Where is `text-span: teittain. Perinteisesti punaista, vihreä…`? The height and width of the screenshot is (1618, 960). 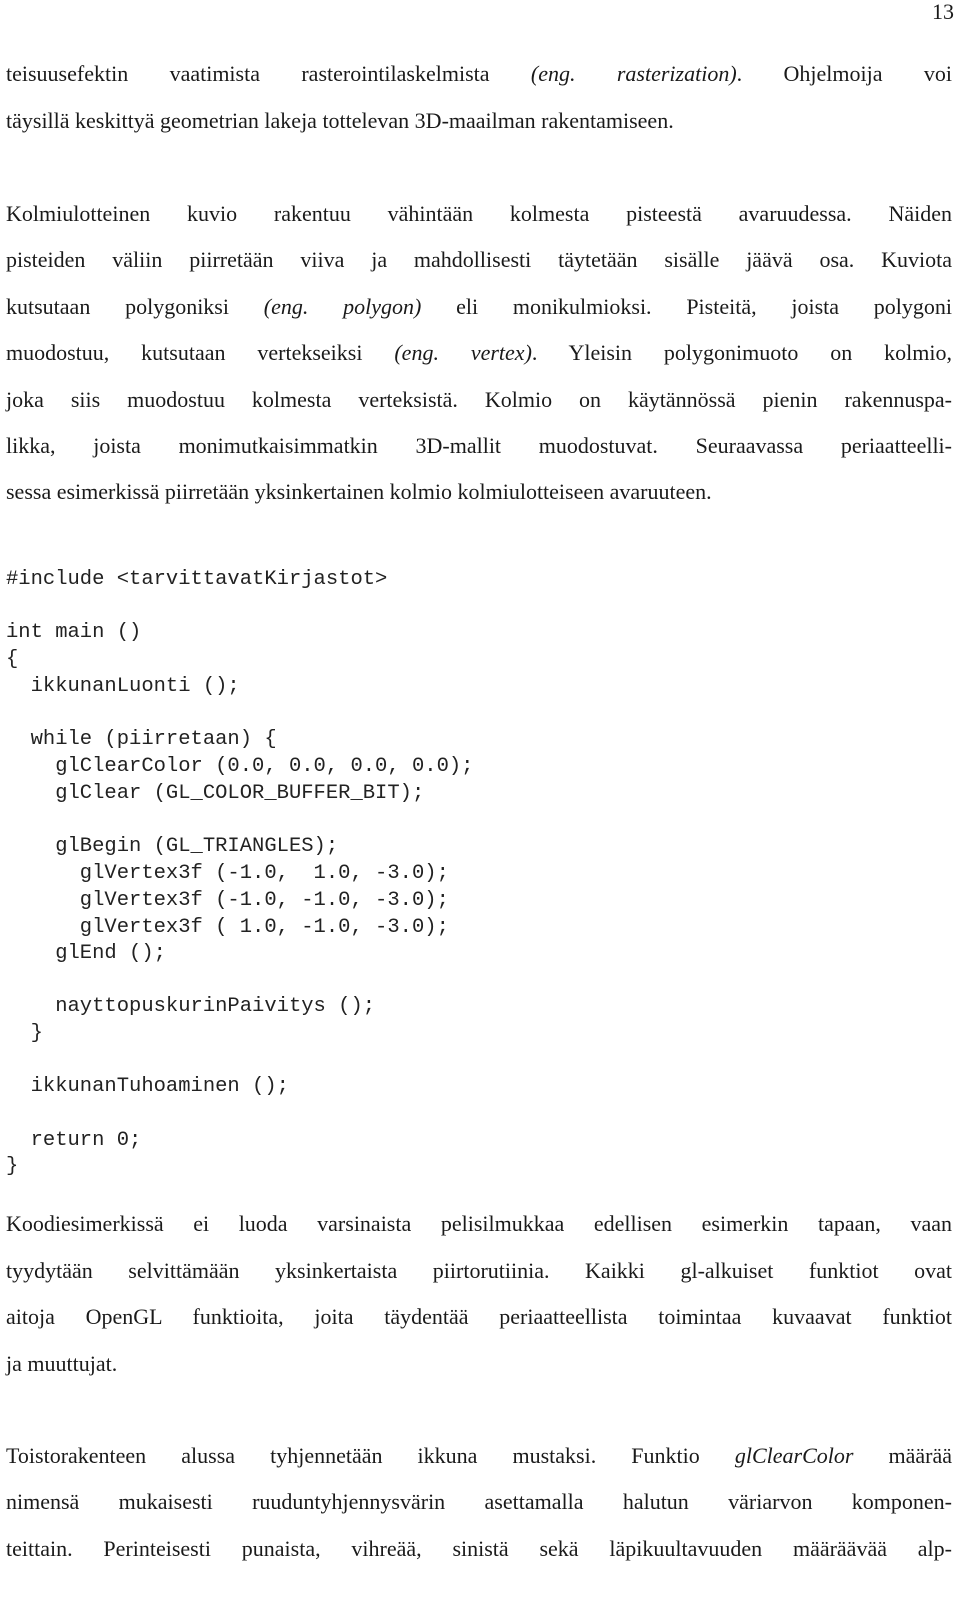
text-span: teittain. Perinteisesti punaista, vihreä… is located at coordinates (479, 1548).